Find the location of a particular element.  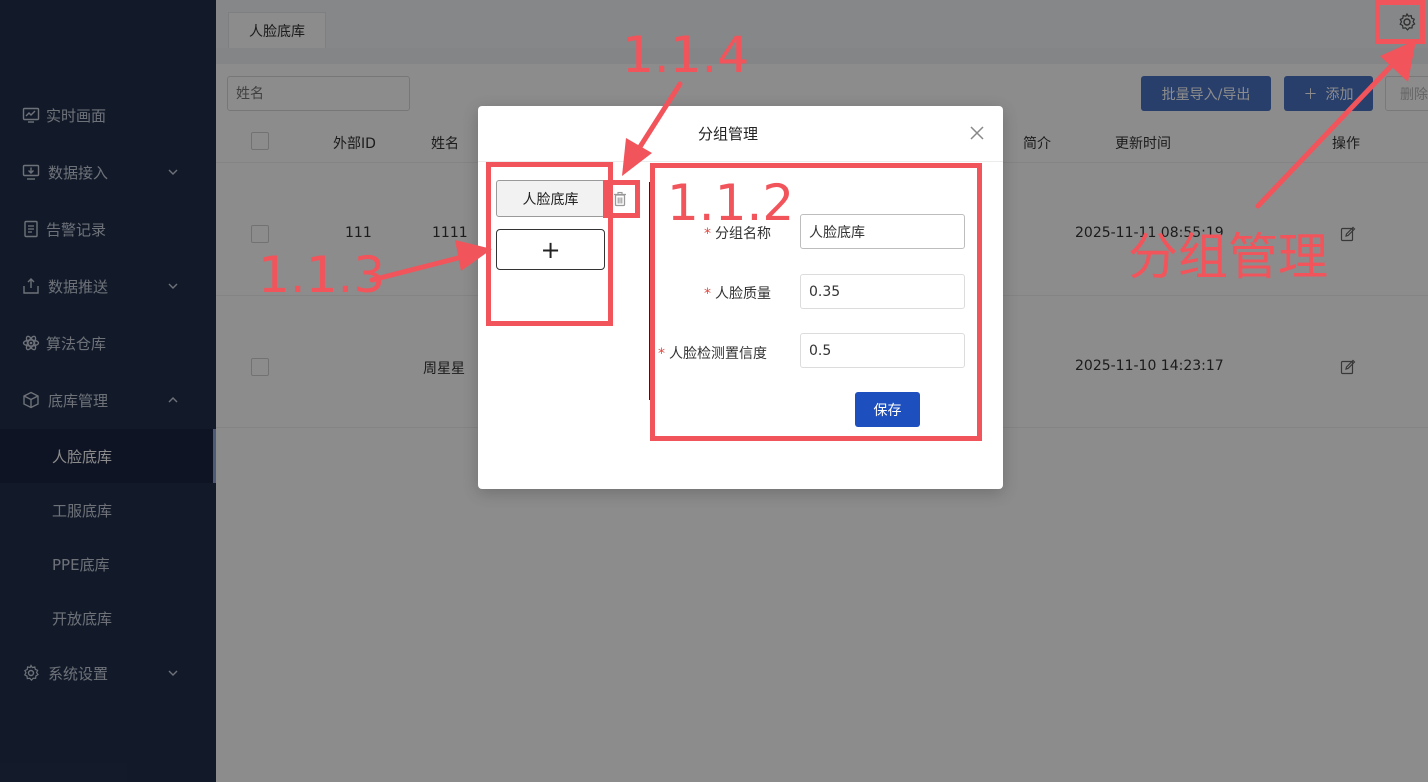

annotation-label-112: 1.1.2 is located at coordinates (731, 203).